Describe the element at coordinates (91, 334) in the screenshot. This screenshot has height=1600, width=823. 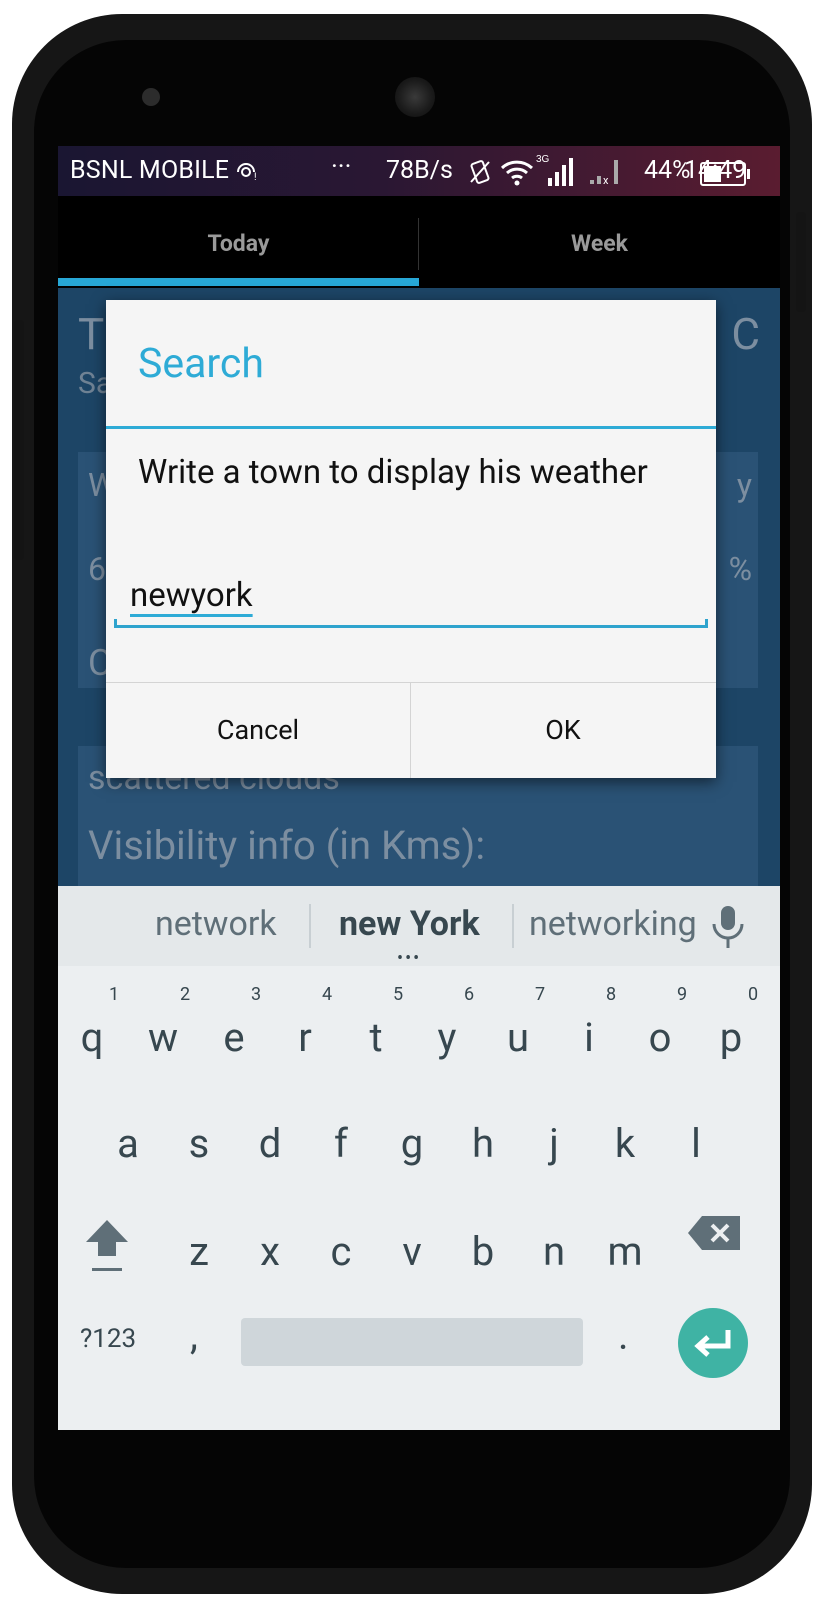
I see `city-title-partial: T` at that location.